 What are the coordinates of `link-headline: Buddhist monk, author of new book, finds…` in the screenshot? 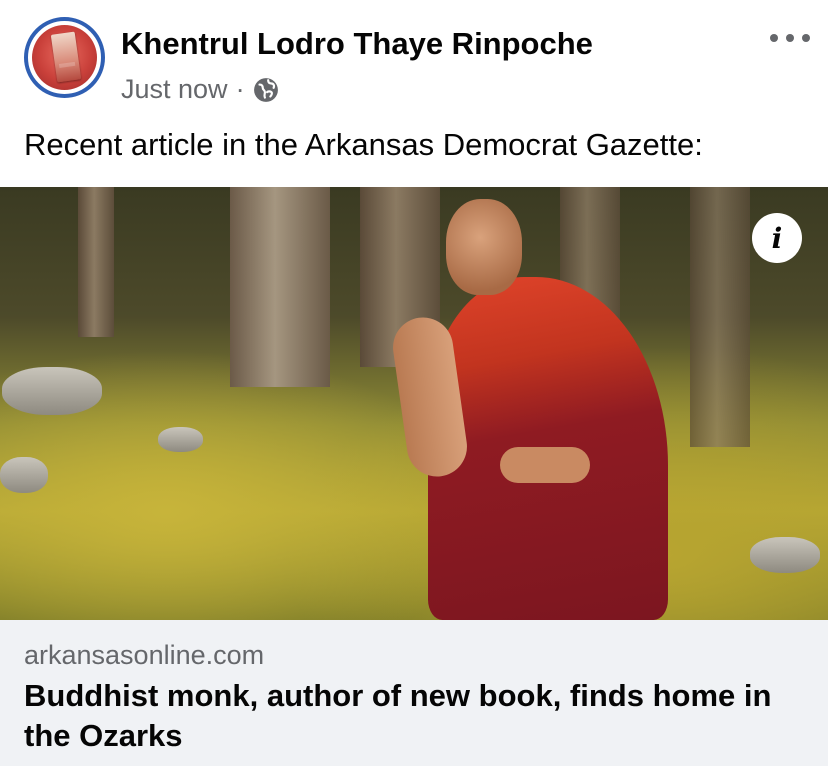 It's located at (419, 716).